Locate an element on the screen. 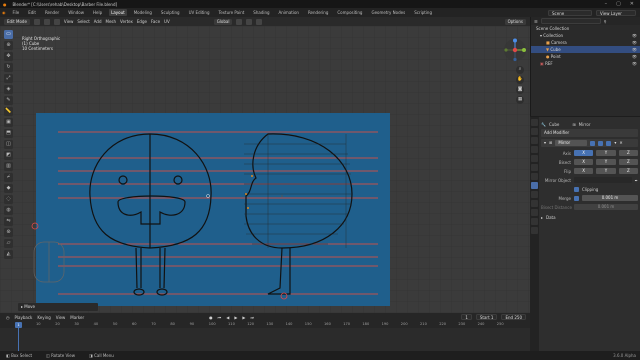  modifier-panel-header: ▾ ⊞ Mirror ▾ ✕ is located at coordinates (589, 143).